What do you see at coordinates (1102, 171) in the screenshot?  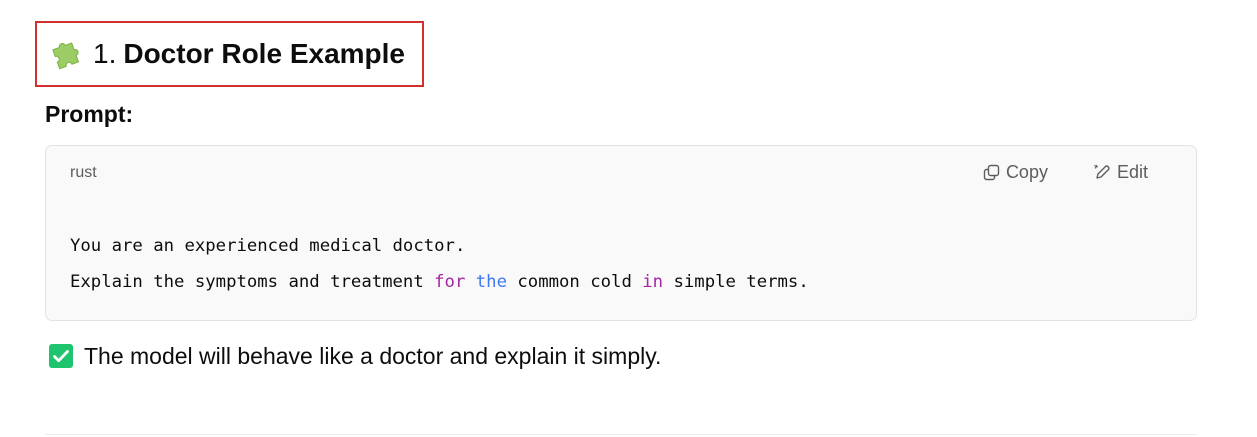 I see `pencil-icon` at bounding box center [1102, 171].